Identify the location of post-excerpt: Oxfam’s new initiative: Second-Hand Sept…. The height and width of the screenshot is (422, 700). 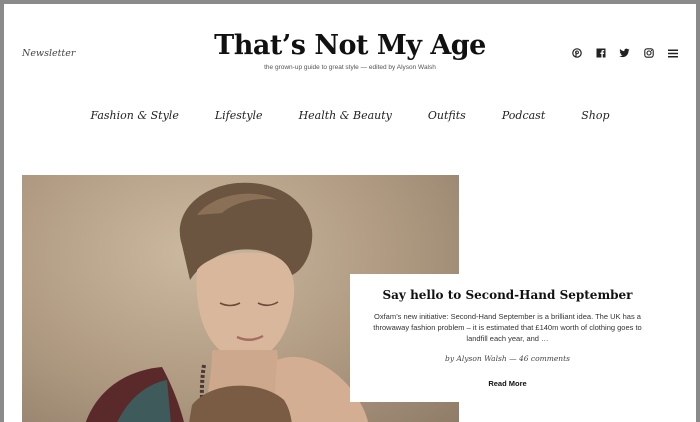
(507, 327).